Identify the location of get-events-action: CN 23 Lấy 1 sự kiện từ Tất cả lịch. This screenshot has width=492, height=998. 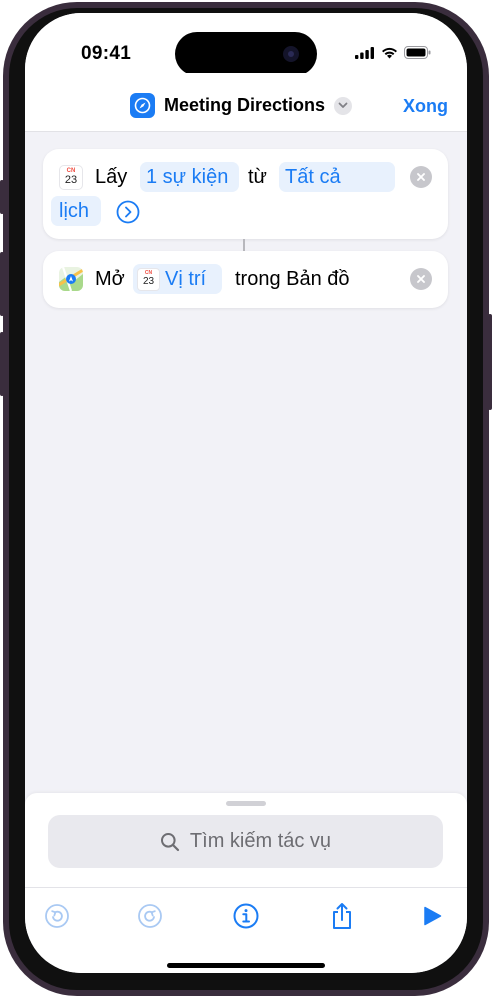
(245, 194).